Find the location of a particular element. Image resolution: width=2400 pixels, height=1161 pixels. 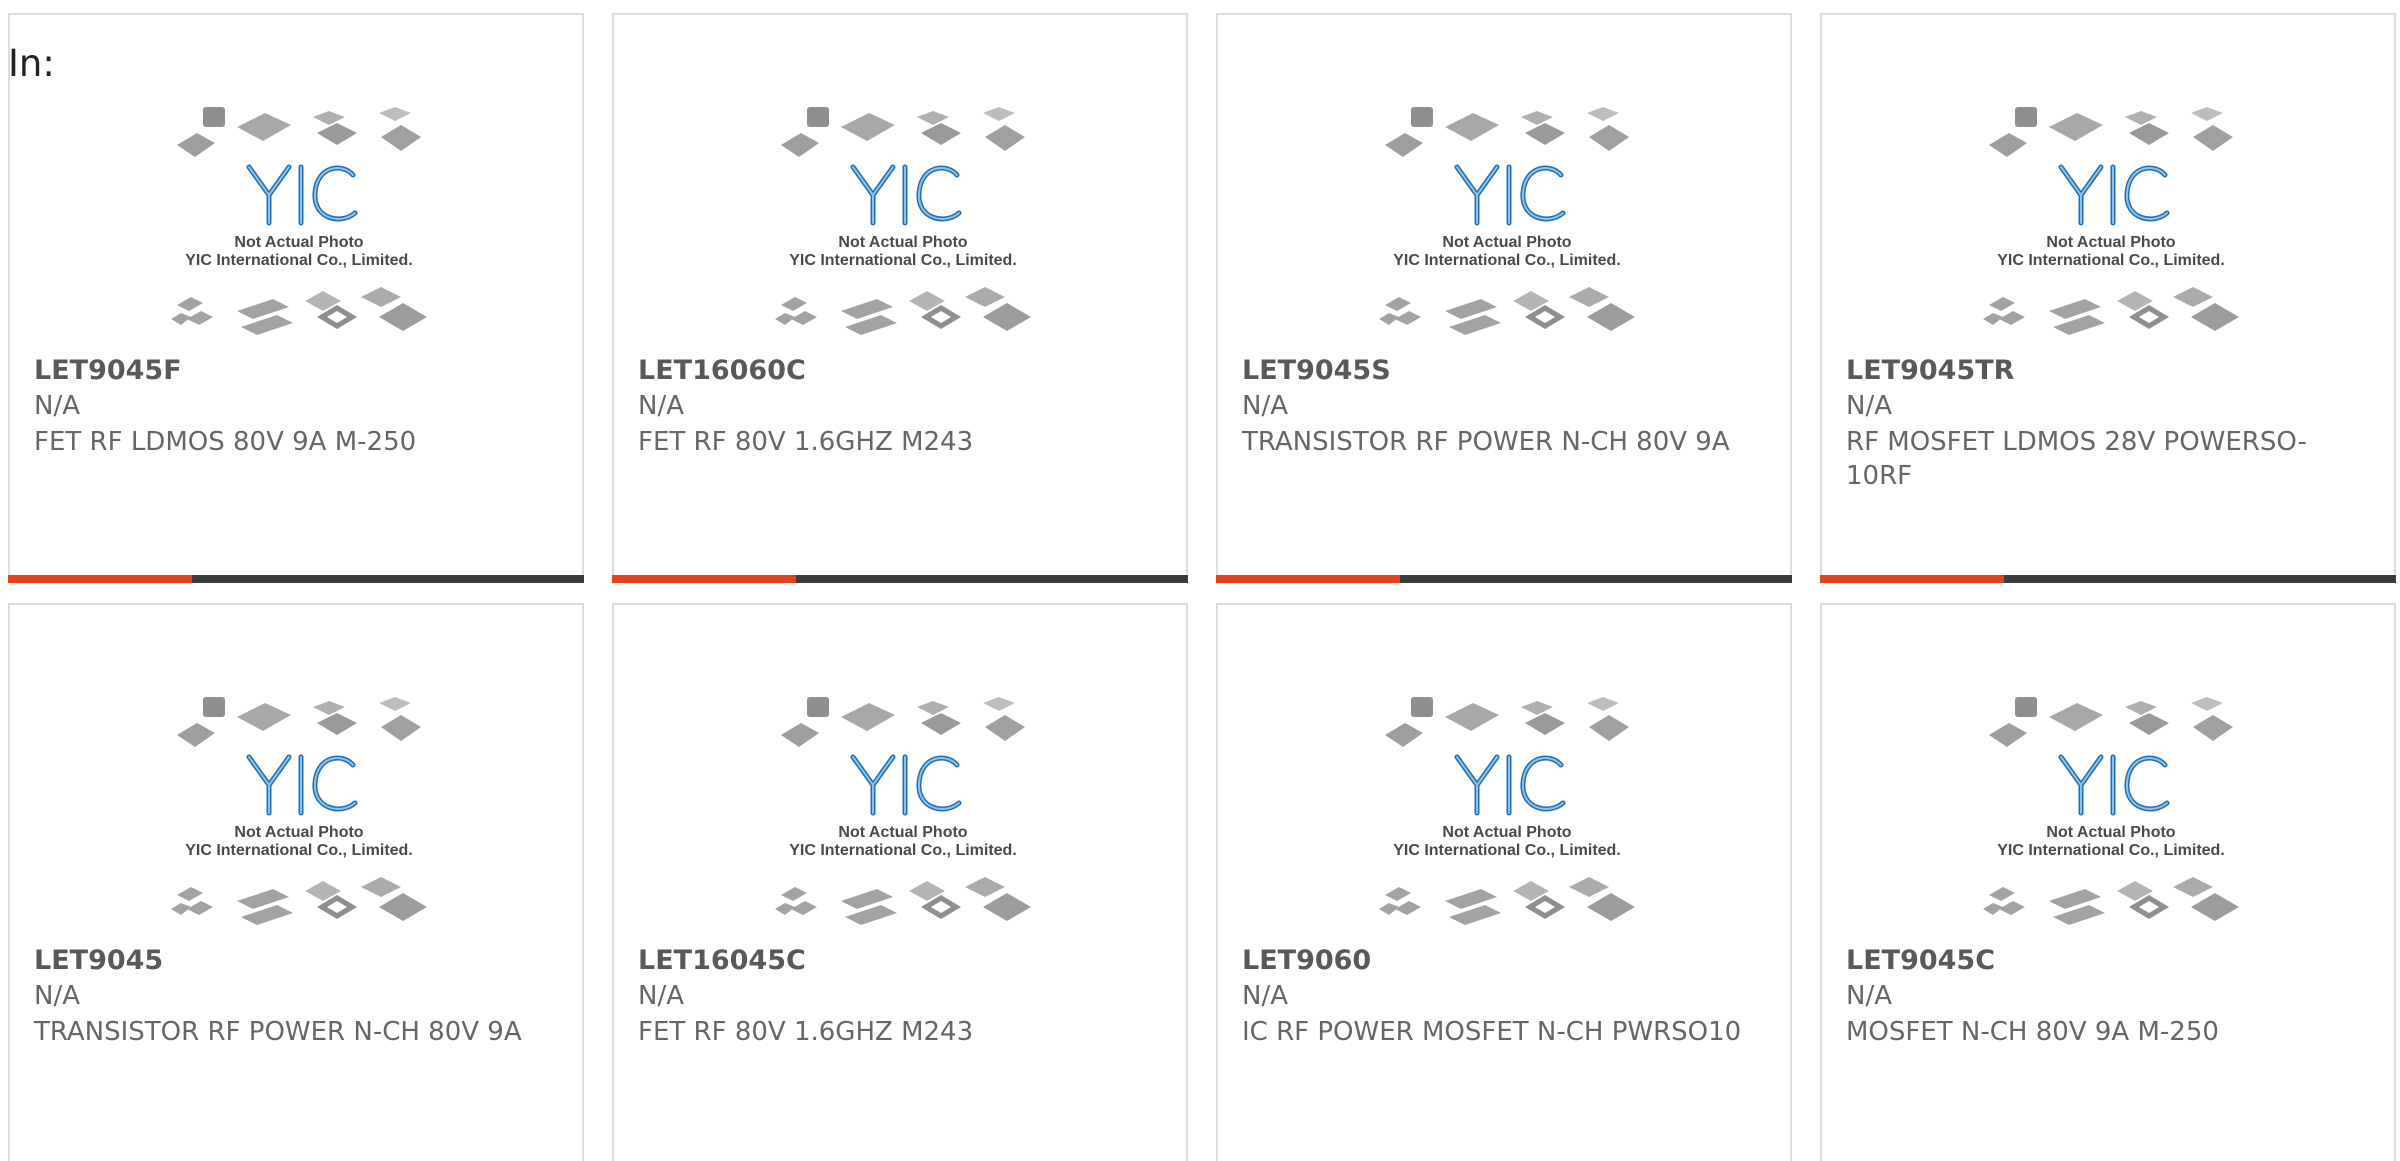

product-description: MOSFET N-CH 80V 9A M-250 is located at coordinates (2032, 1032).